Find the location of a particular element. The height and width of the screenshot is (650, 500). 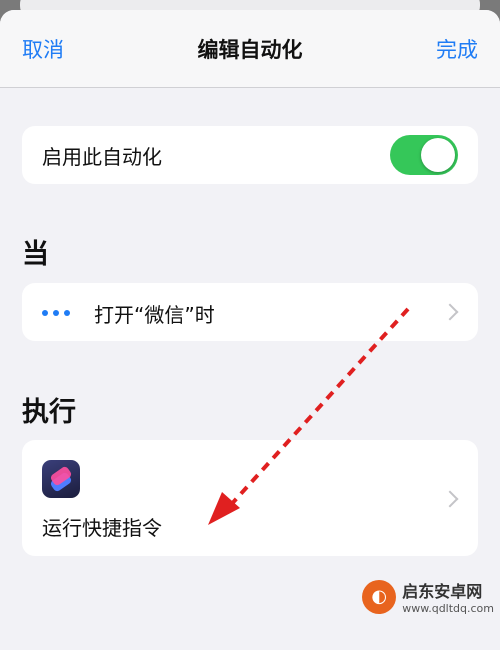

page-title: 编辑自动化 is located at coordinates (250, 50).